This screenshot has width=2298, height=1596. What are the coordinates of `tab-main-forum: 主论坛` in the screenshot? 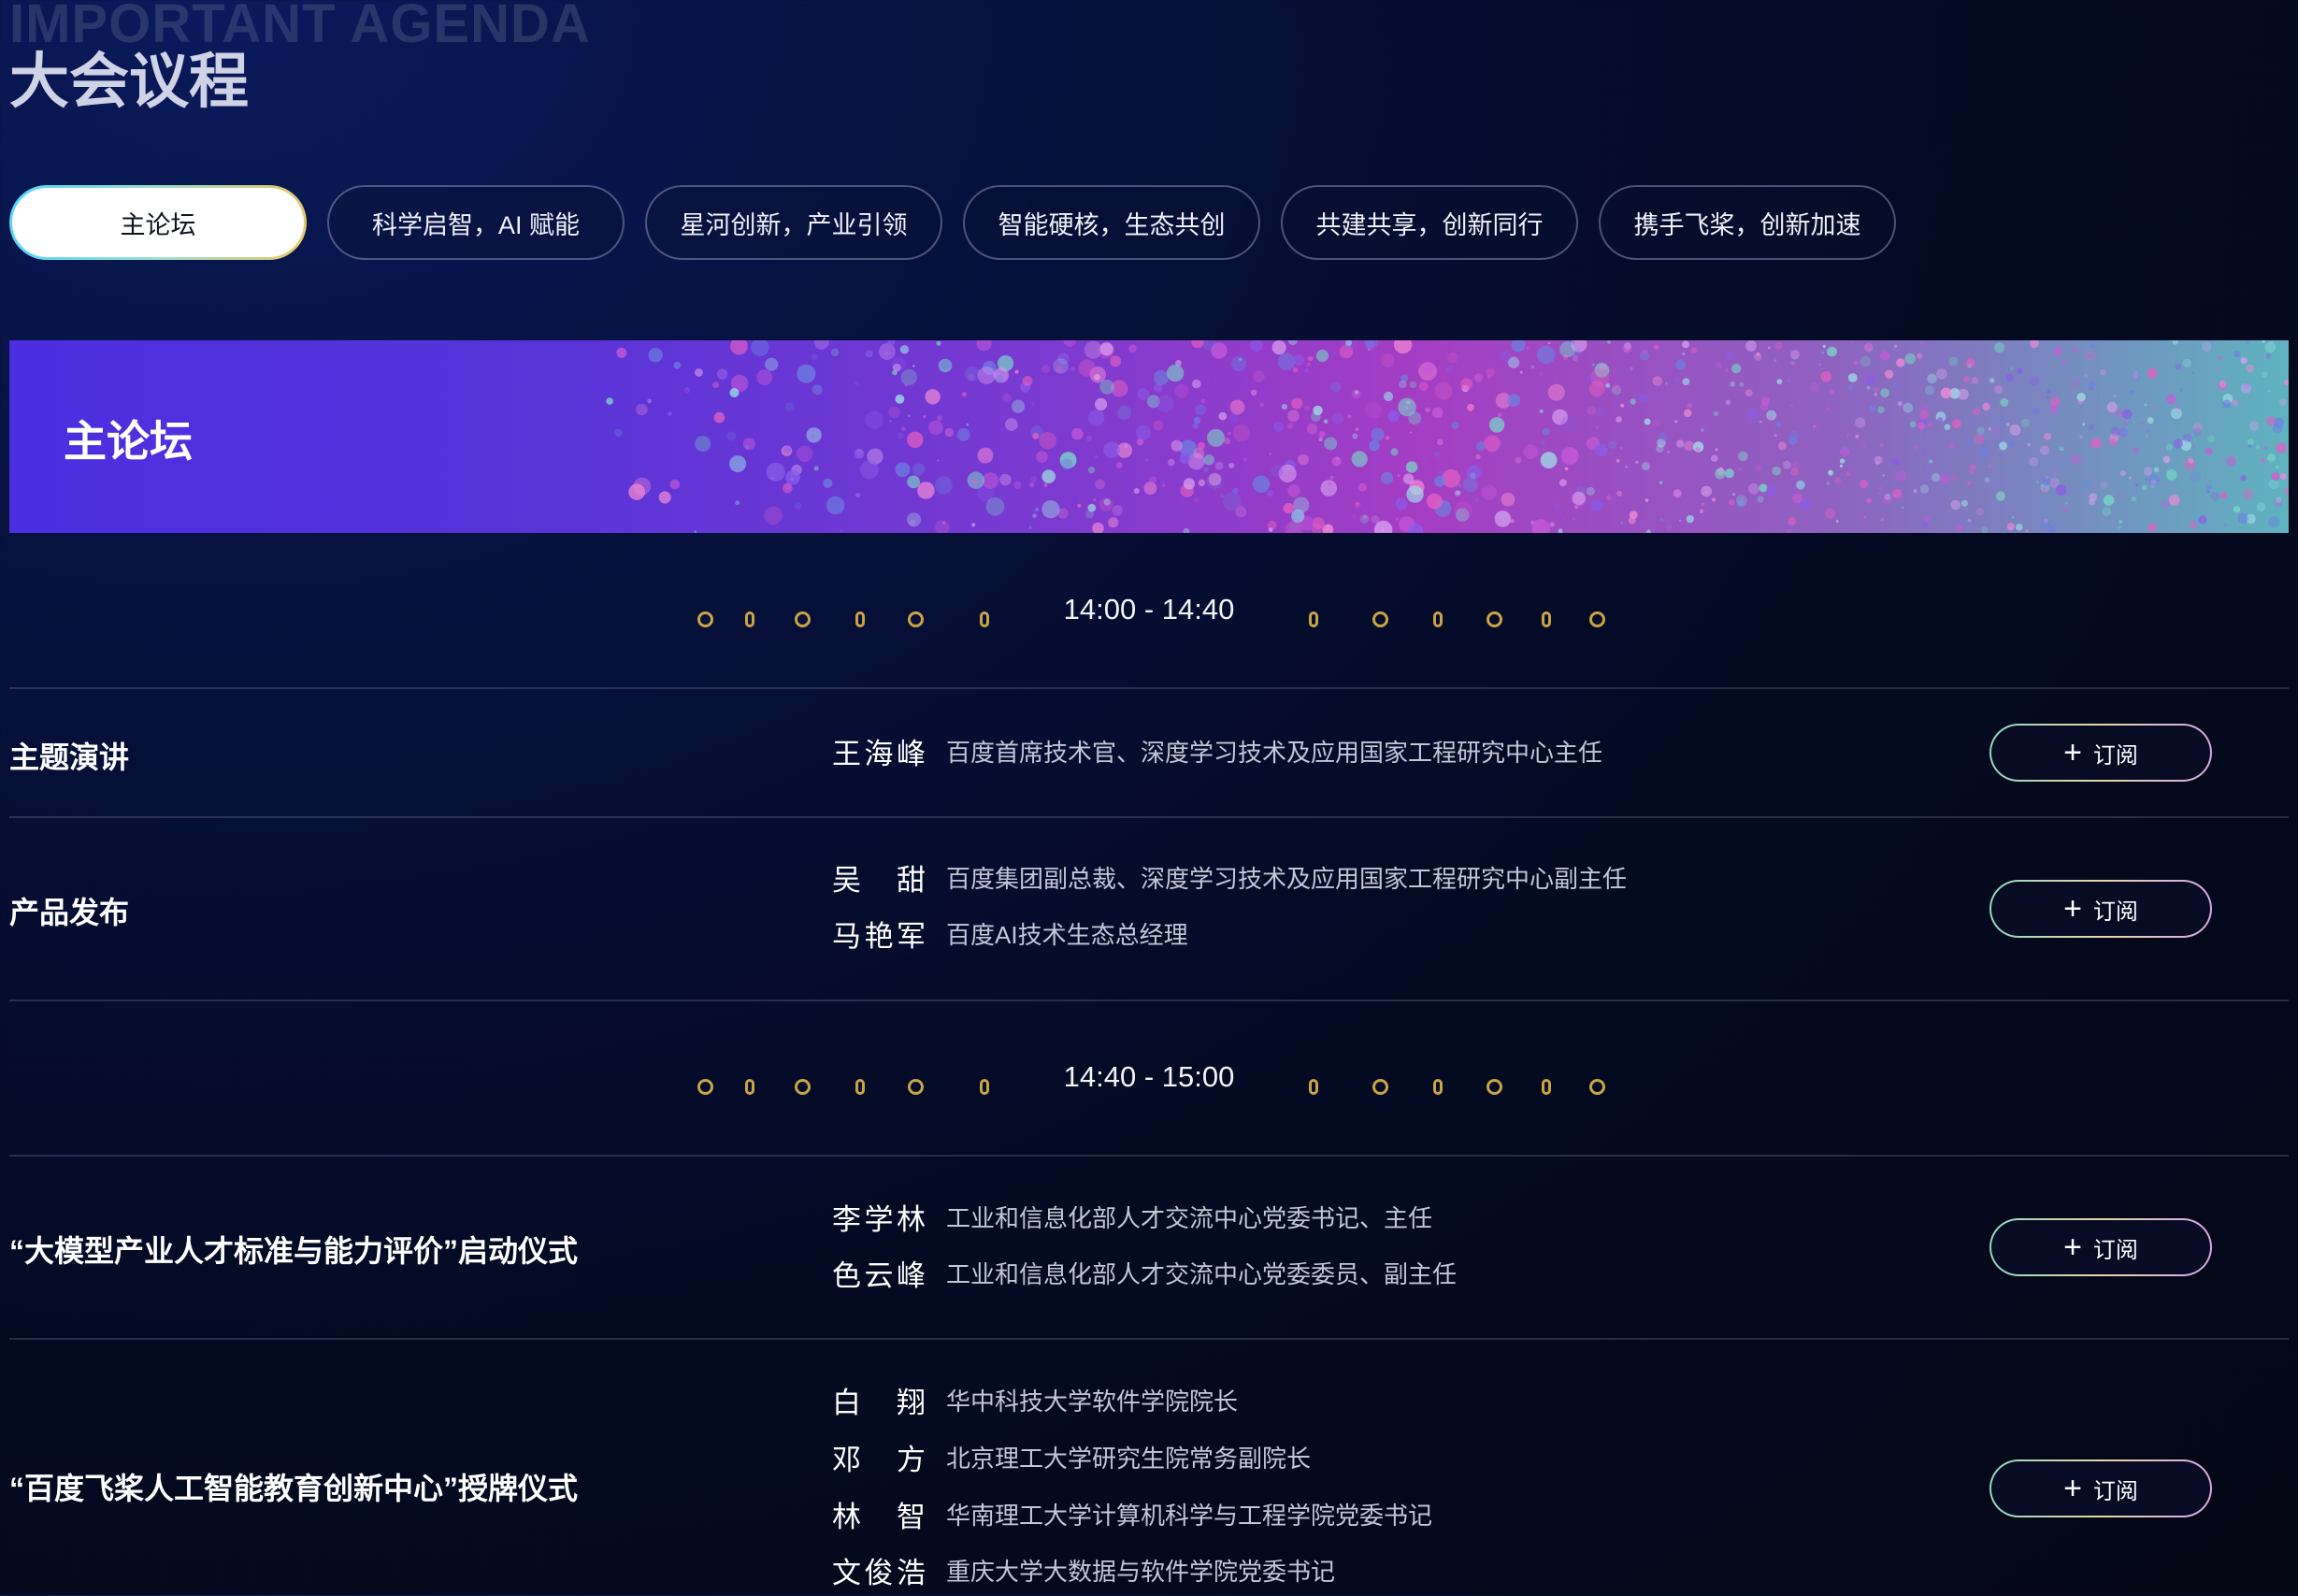 It's located at (158, 222).